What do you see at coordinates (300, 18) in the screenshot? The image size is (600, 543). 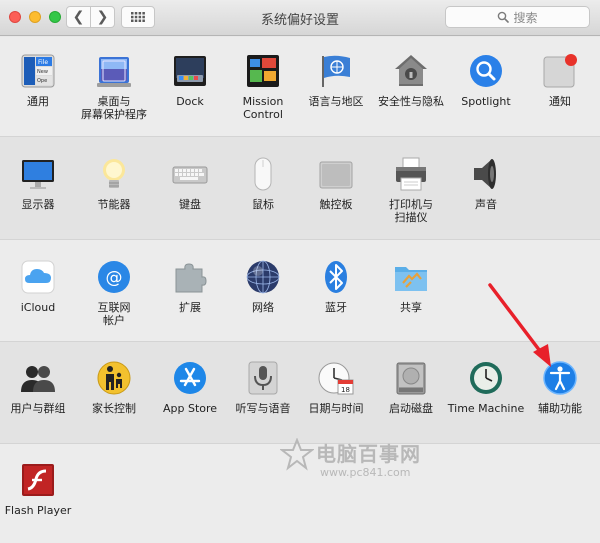 I see `title-bar: ❮ ❯ 系统偏好设置 搜索` at bounding box center [300, 18].